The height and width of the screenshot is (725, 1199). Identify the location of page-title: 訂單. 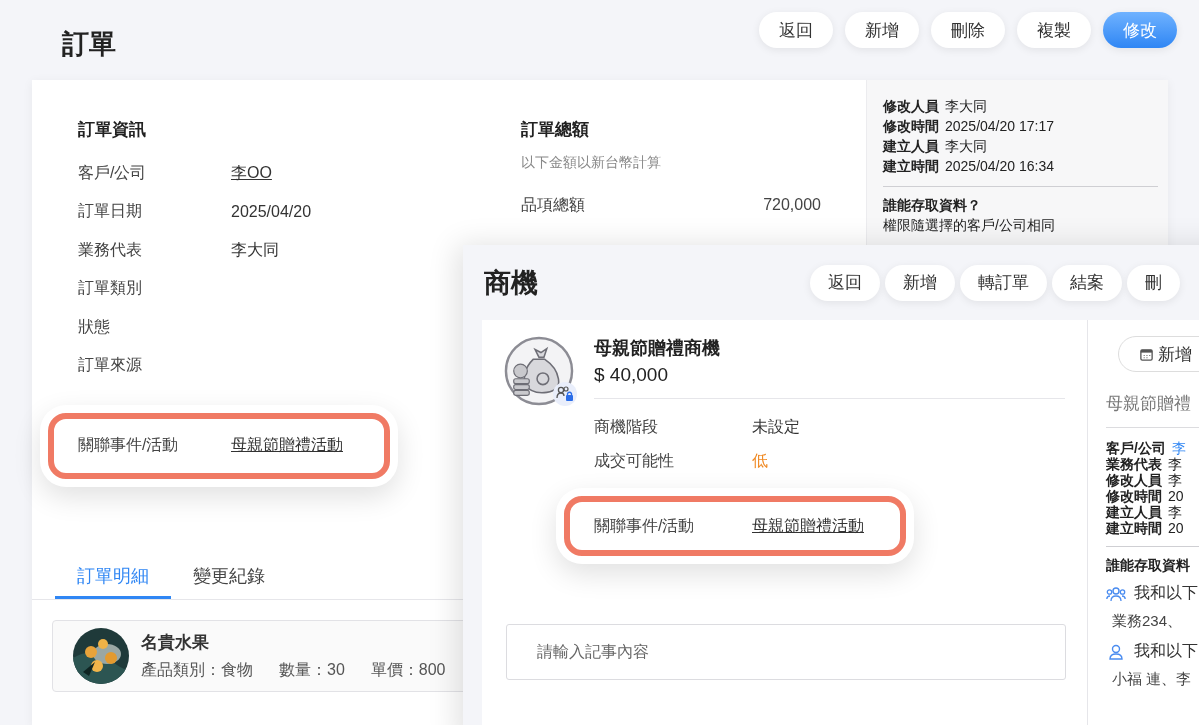
(89, 44).